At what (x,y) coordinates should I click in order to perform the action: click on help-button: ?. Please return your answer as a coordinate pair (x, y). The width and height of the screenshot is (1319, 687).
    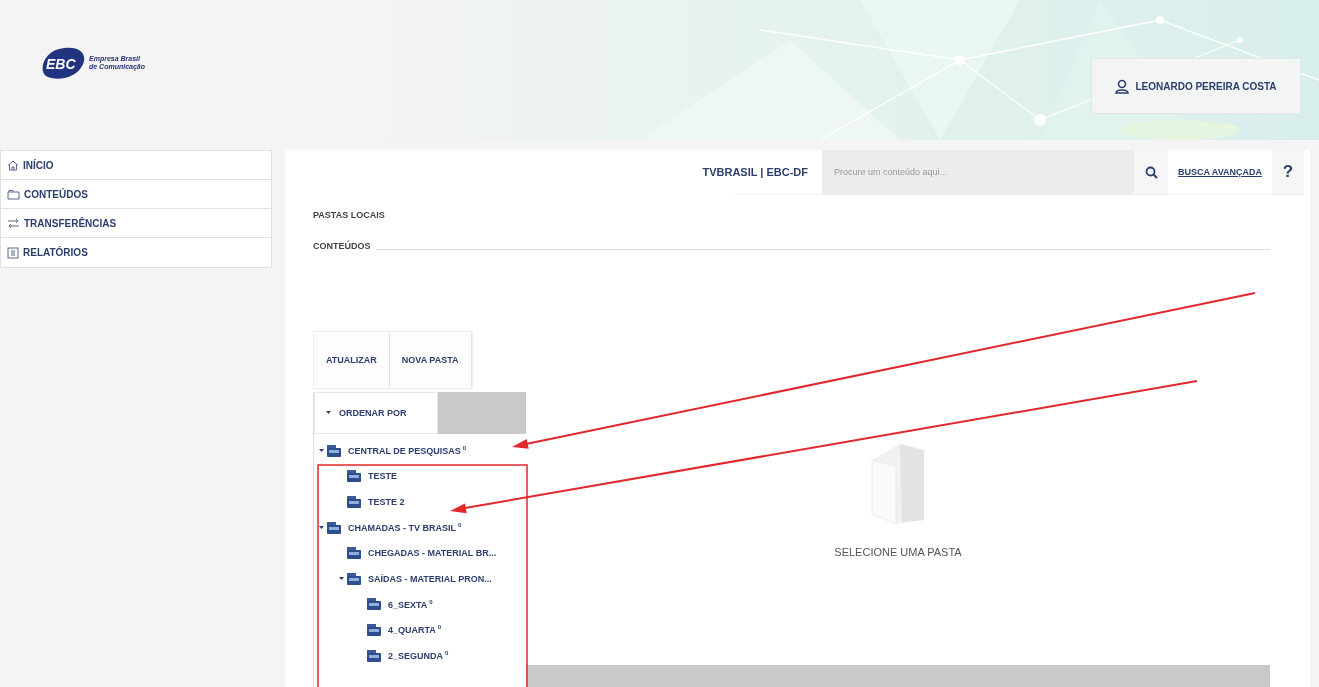
    Looking at the image, I should click on (1288, 172).